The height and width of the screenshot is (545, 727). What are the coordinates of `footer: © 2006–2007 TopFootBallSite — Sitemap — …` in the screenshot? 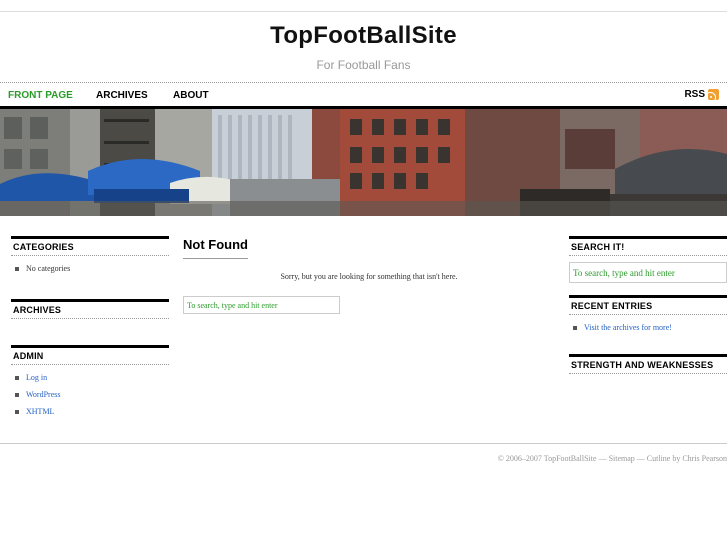 It's located at (363, 453).